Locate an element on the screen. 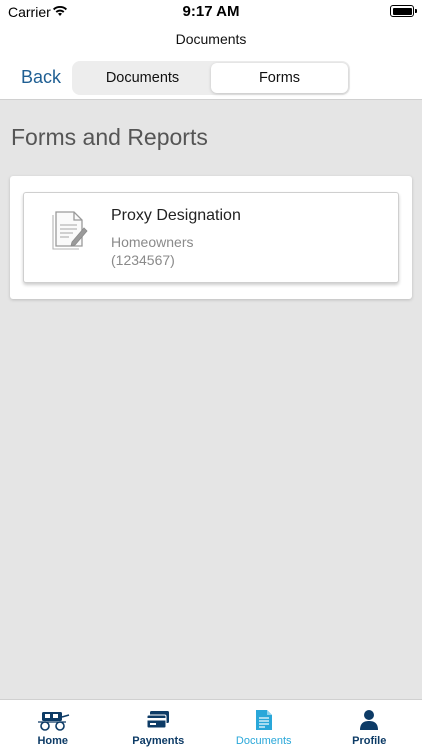  tab-label: Home is located at coordinates (53, 741).